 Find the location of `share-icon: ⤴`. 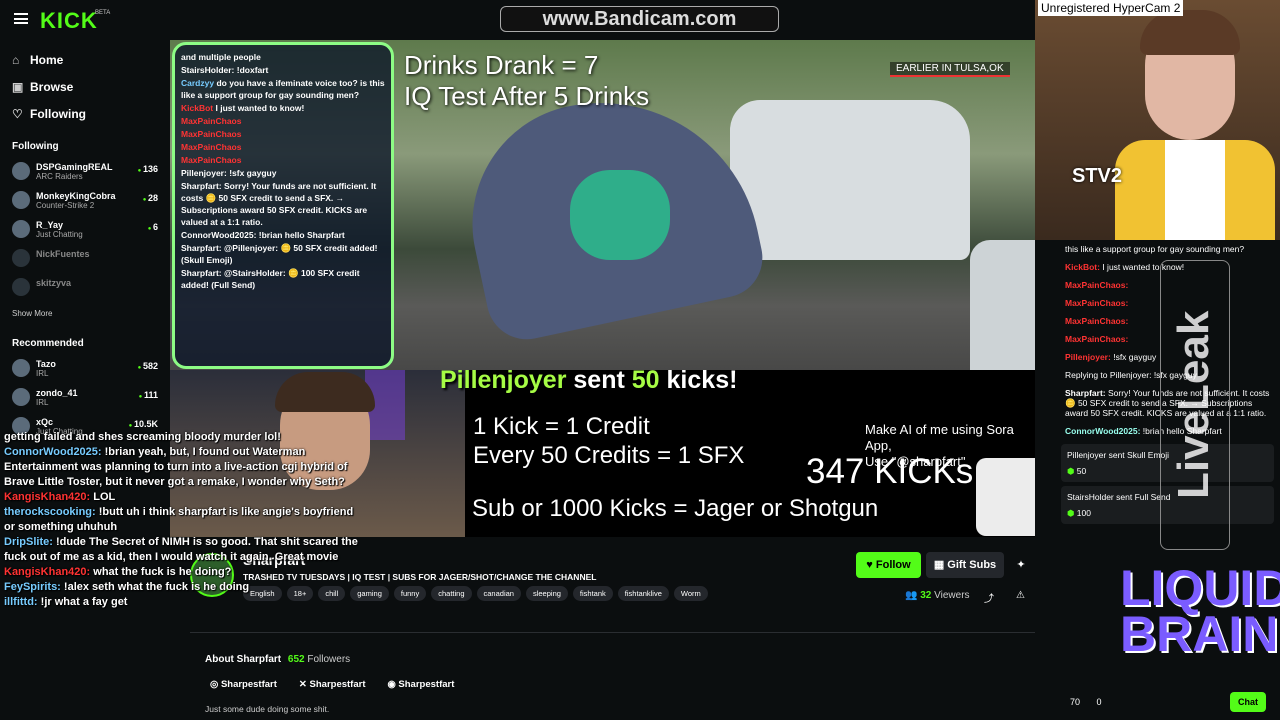

share-icon: ⤴ is located at coordinates (989, 597).